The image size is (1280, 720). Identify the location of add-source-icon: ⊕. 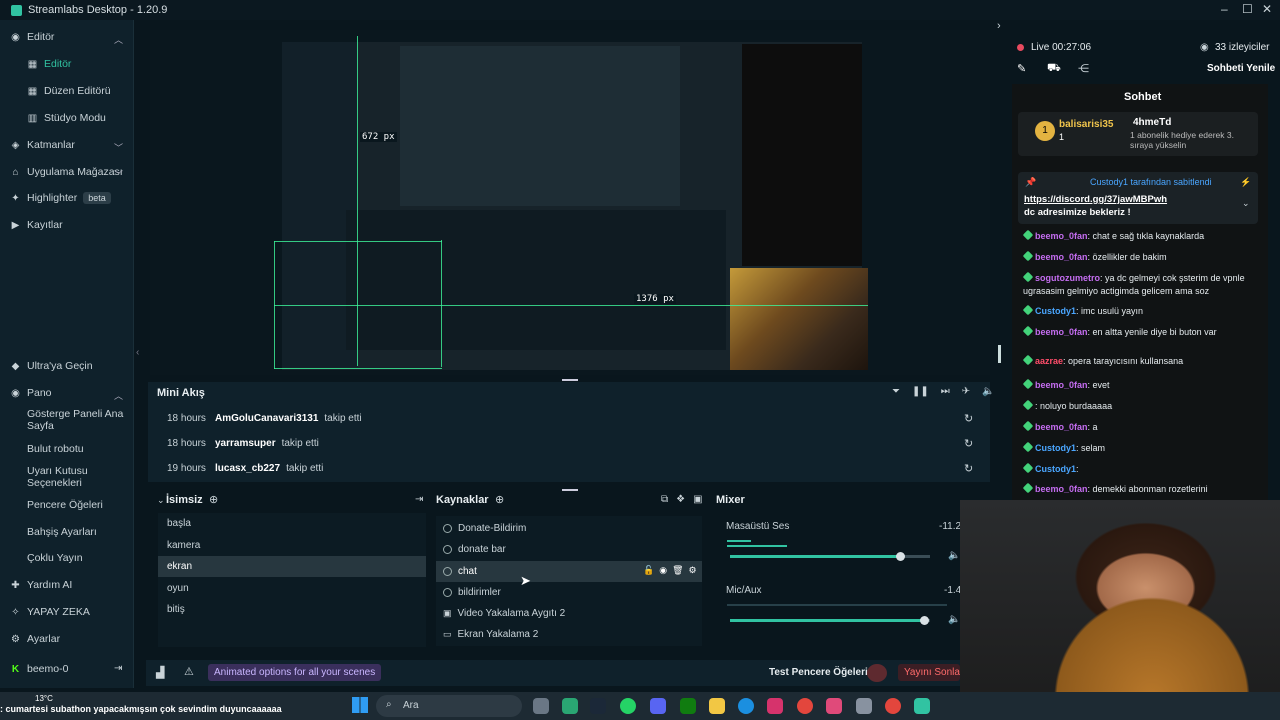
(499, 499).